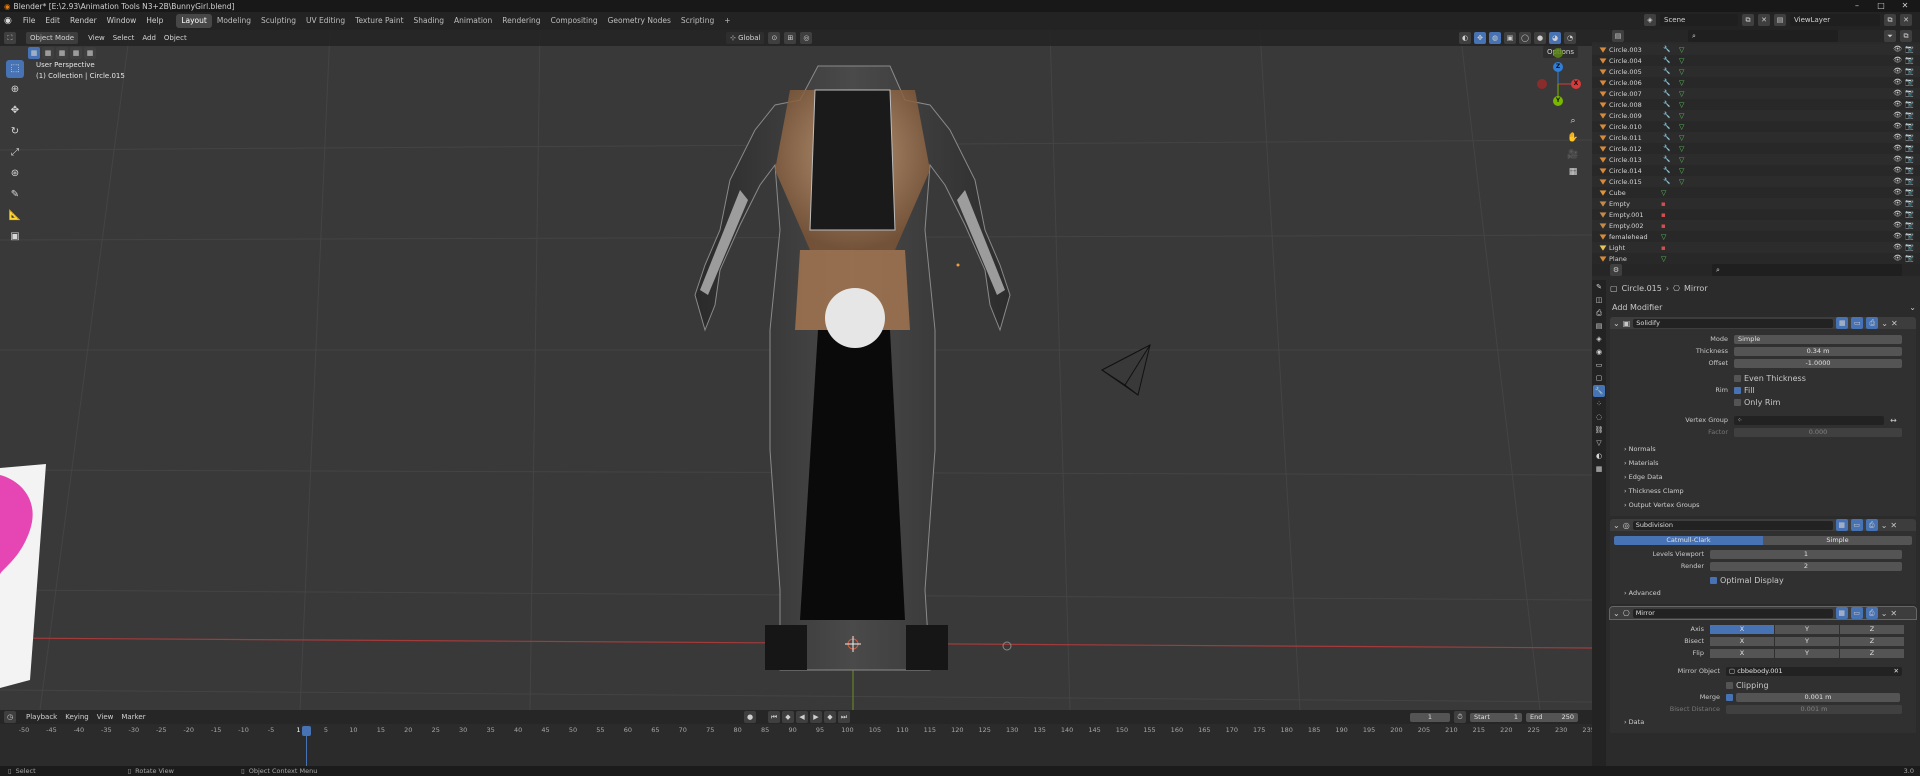 The height and width of the screenshot is (776, 1920). I want to click on properties-search-input: ⌕, so click(1807, 270).